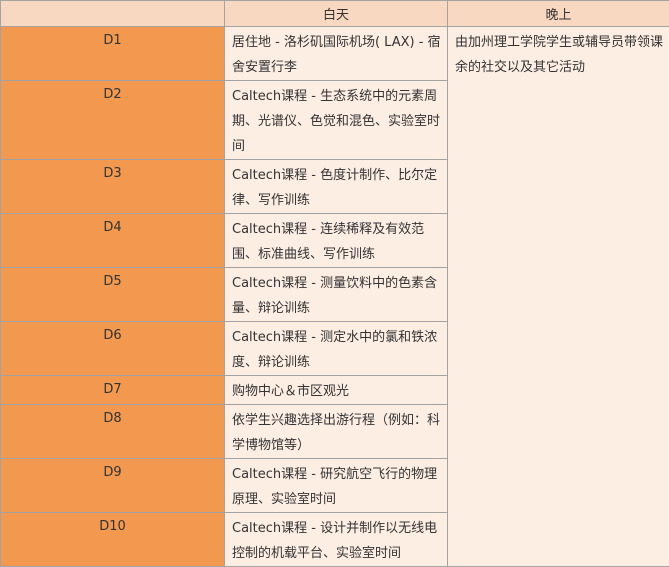 The width and height of the screenshot is (669, 567). Describe the element at coordinates (112, 523) in the screenshot. I see `day-label: D10` at that location.